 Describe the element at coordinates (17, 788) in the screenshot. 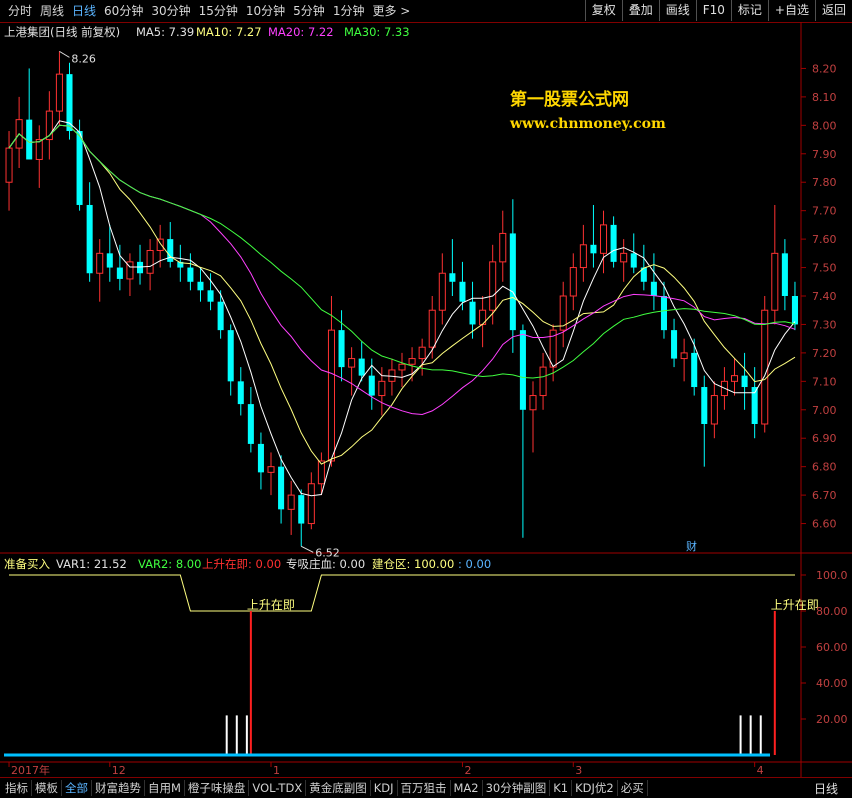

I see `indicator-tab-0: 指标` at that location.